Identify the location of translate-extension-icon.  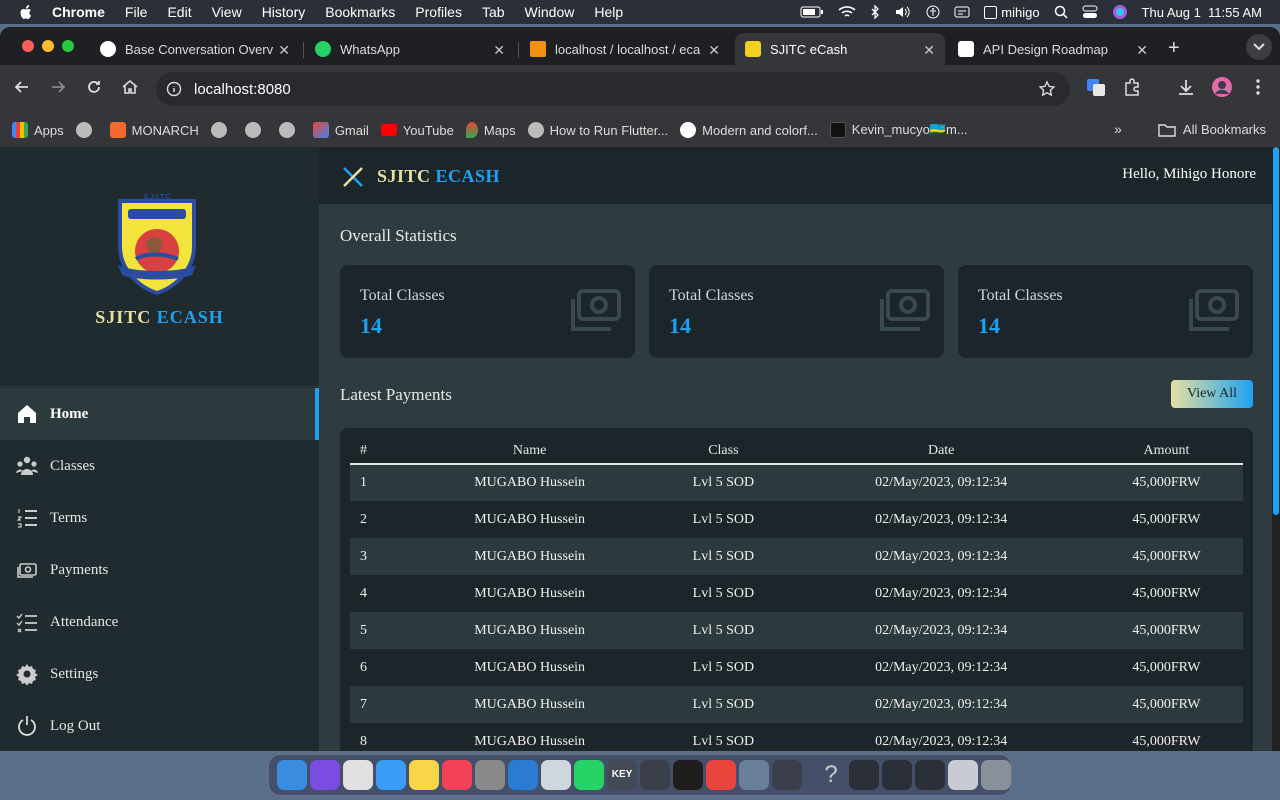
(1096, 87).